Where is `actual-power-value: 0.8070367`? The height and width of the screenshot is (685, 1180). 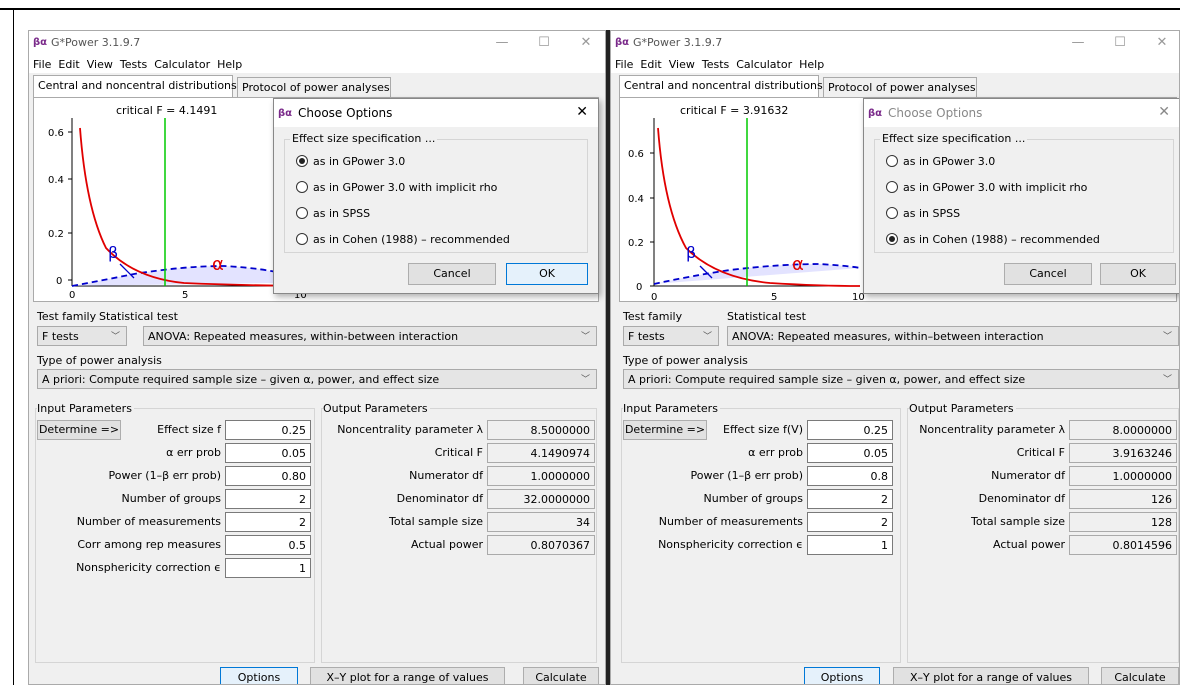 actual-power-value: 0.8070367 is located at coordinates (541, 545).